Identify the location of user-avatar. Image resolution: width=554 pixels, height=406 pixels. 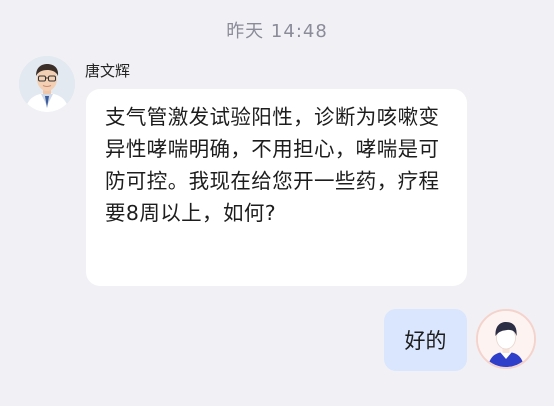
(506, 339).